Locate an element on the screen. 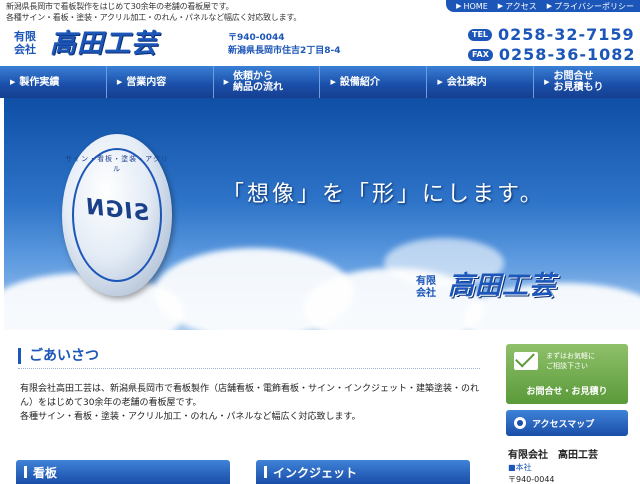  contact-button: まずはお気軽に ご相談下さい お問合せ・お見積り is located at coordinates (567, 374).